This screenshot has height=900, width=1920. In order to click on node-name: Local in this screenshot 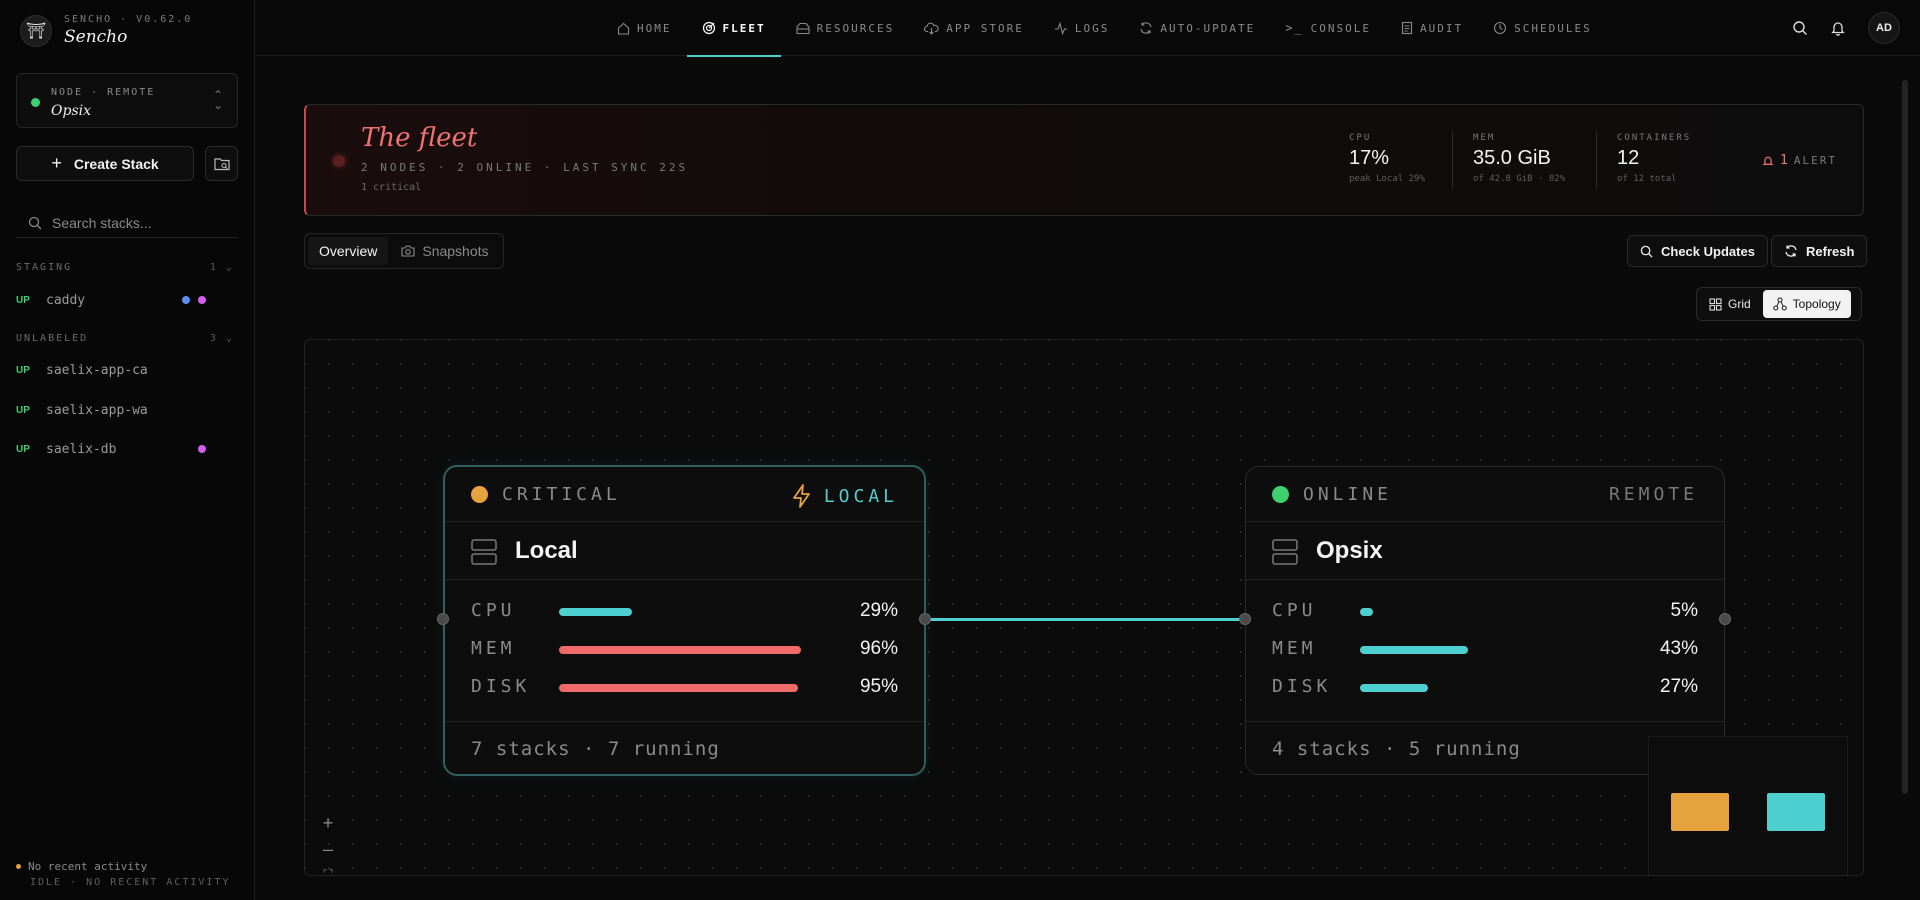, I will do `click(546, 550)`.